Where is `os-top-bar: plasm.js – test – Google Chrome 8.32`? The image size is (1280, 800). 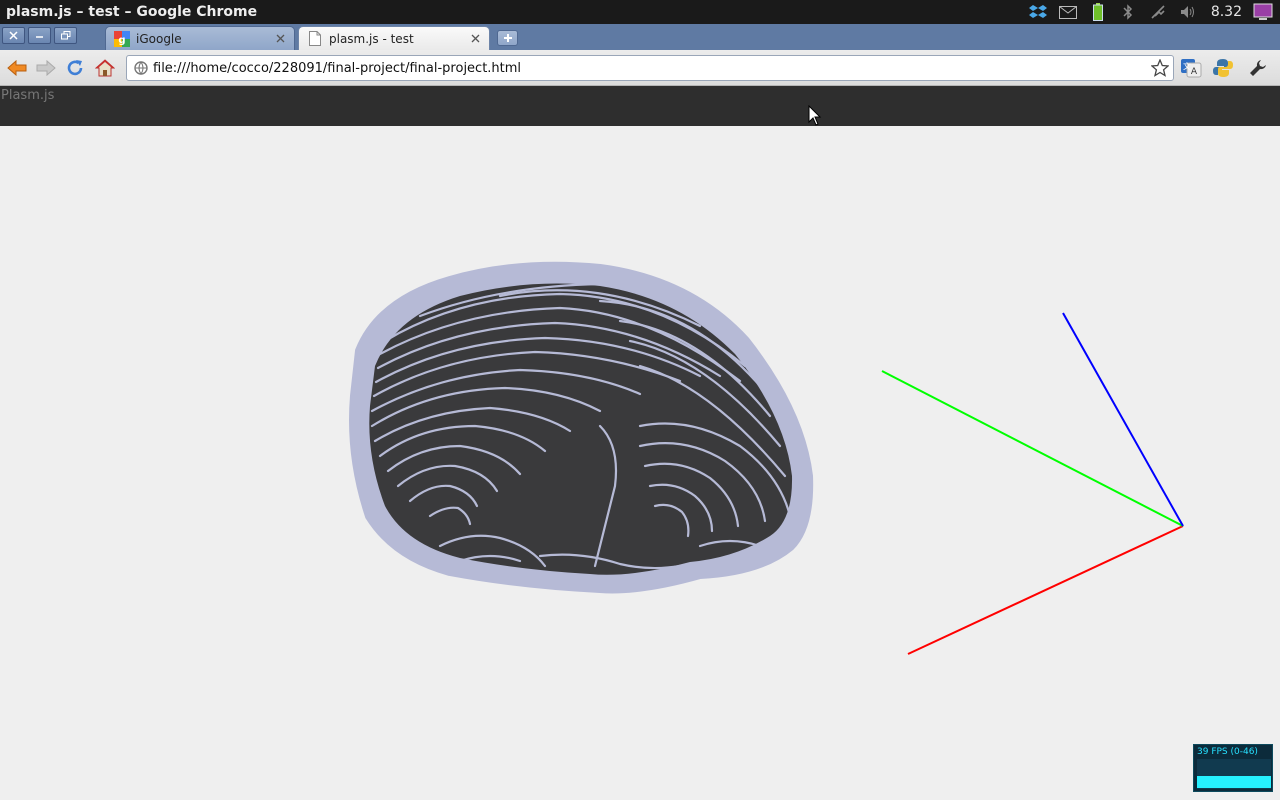
os-top-bar: plasm.js – test – Google Chrome 8.32 is located at coordinates (640, 12).